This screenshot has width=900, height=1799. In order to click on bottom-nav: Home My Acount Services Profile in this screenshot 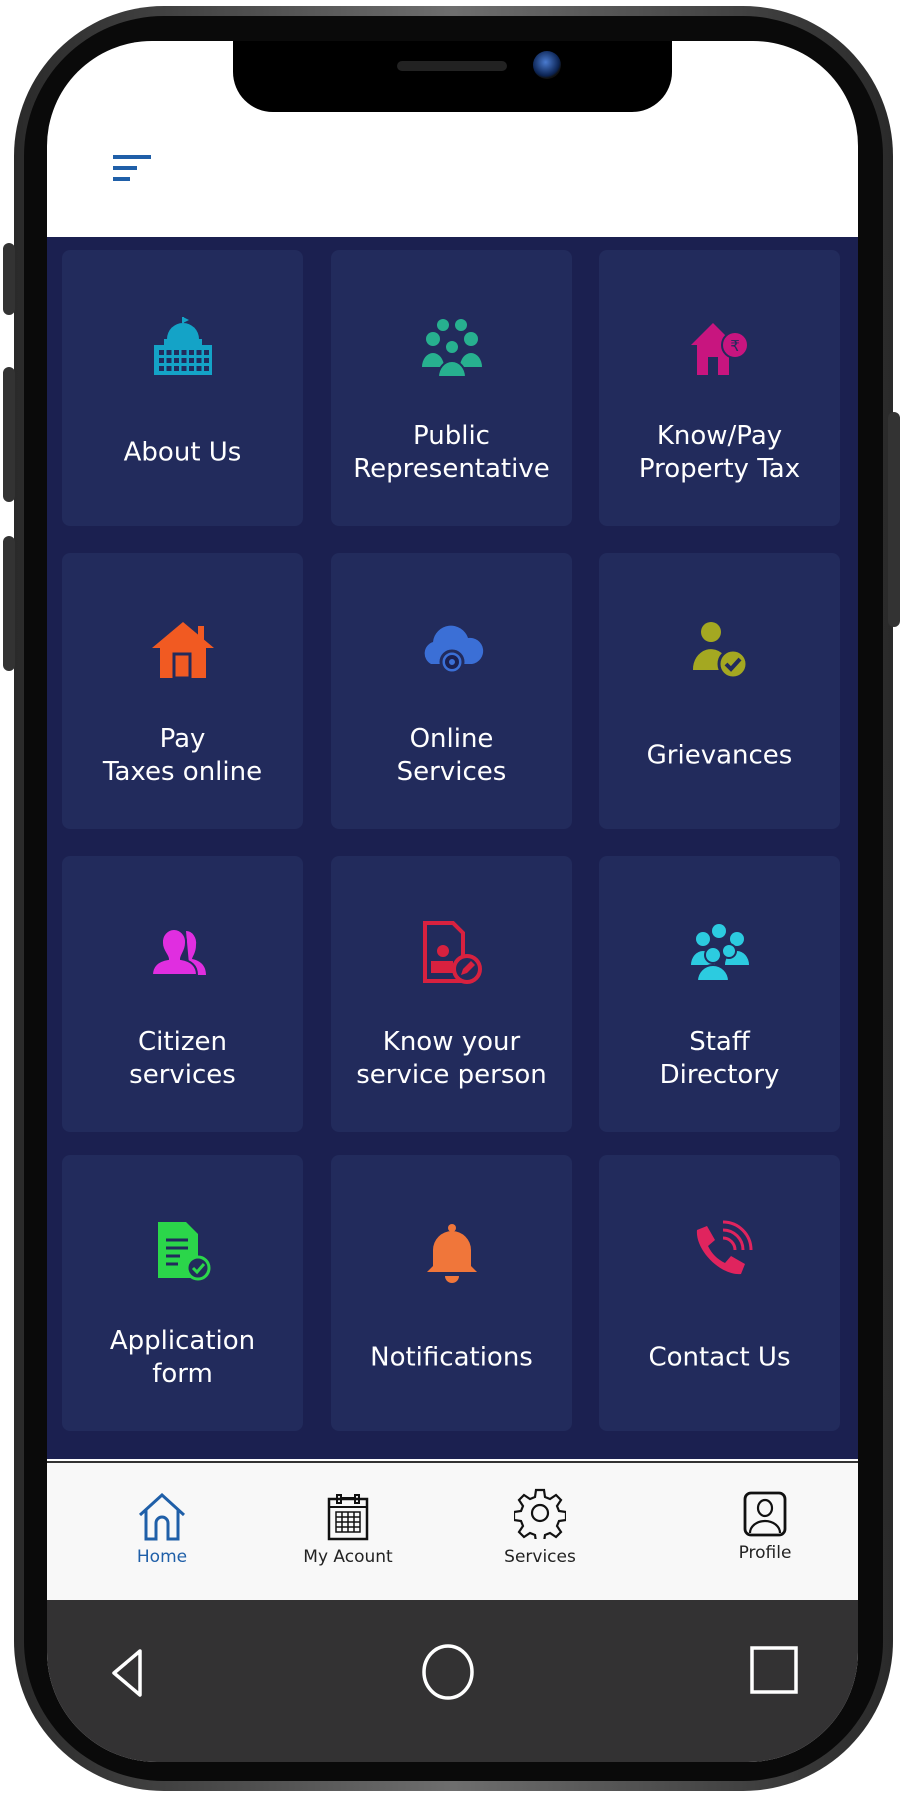, I will do `click(452, 1531)`.